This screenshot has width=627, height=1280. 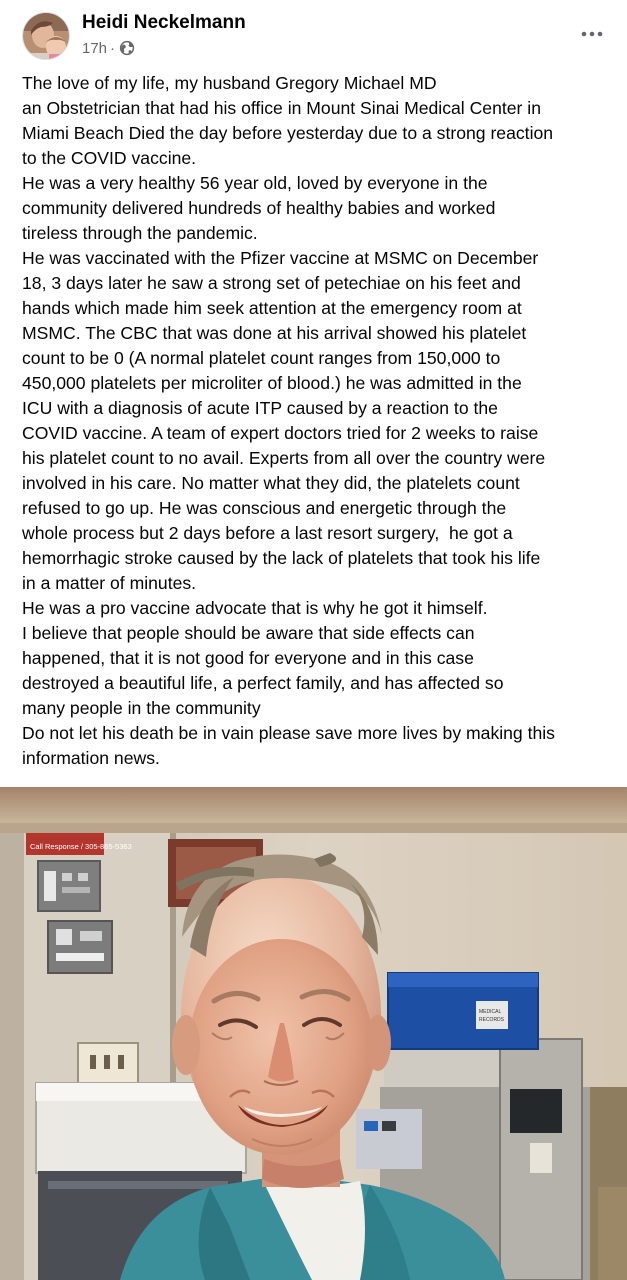 I want to click on more-horizontal-icon, so click(x=592, y=34).